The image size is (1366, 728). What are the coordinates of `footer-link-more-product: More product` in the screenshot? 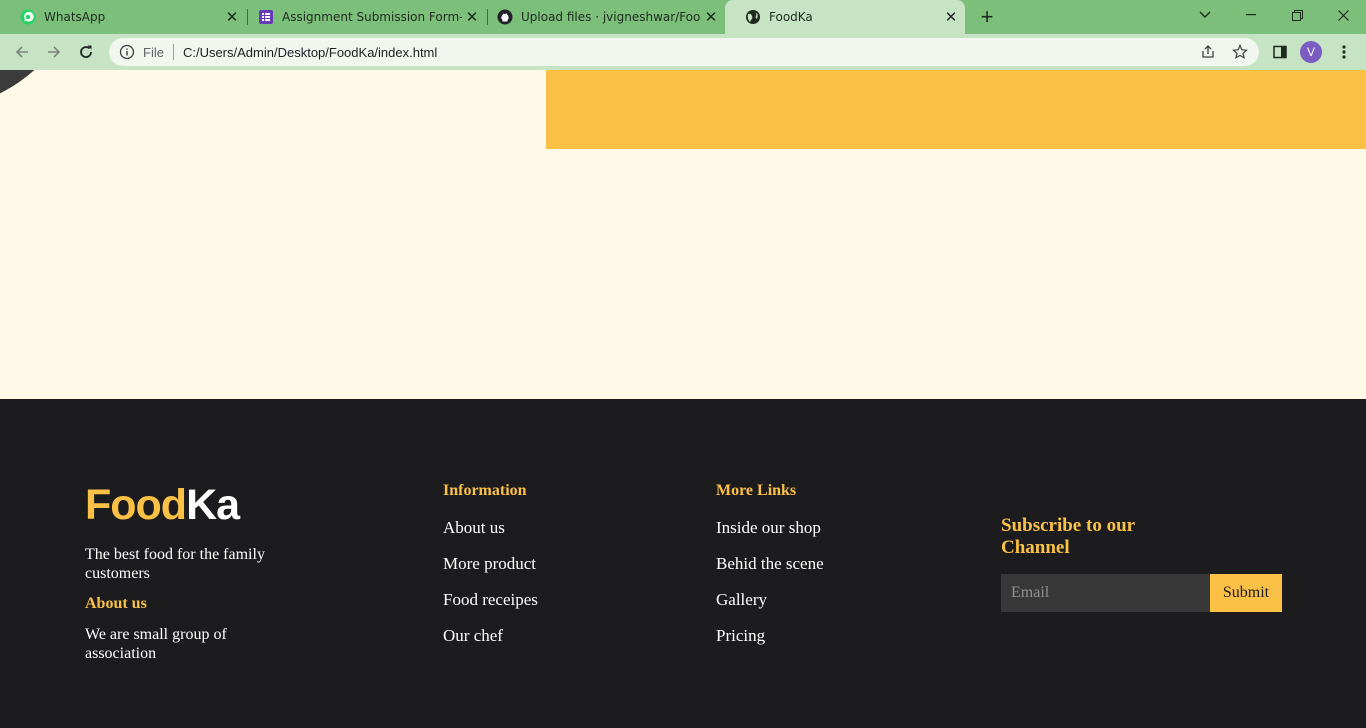 It's located at (490, 564).